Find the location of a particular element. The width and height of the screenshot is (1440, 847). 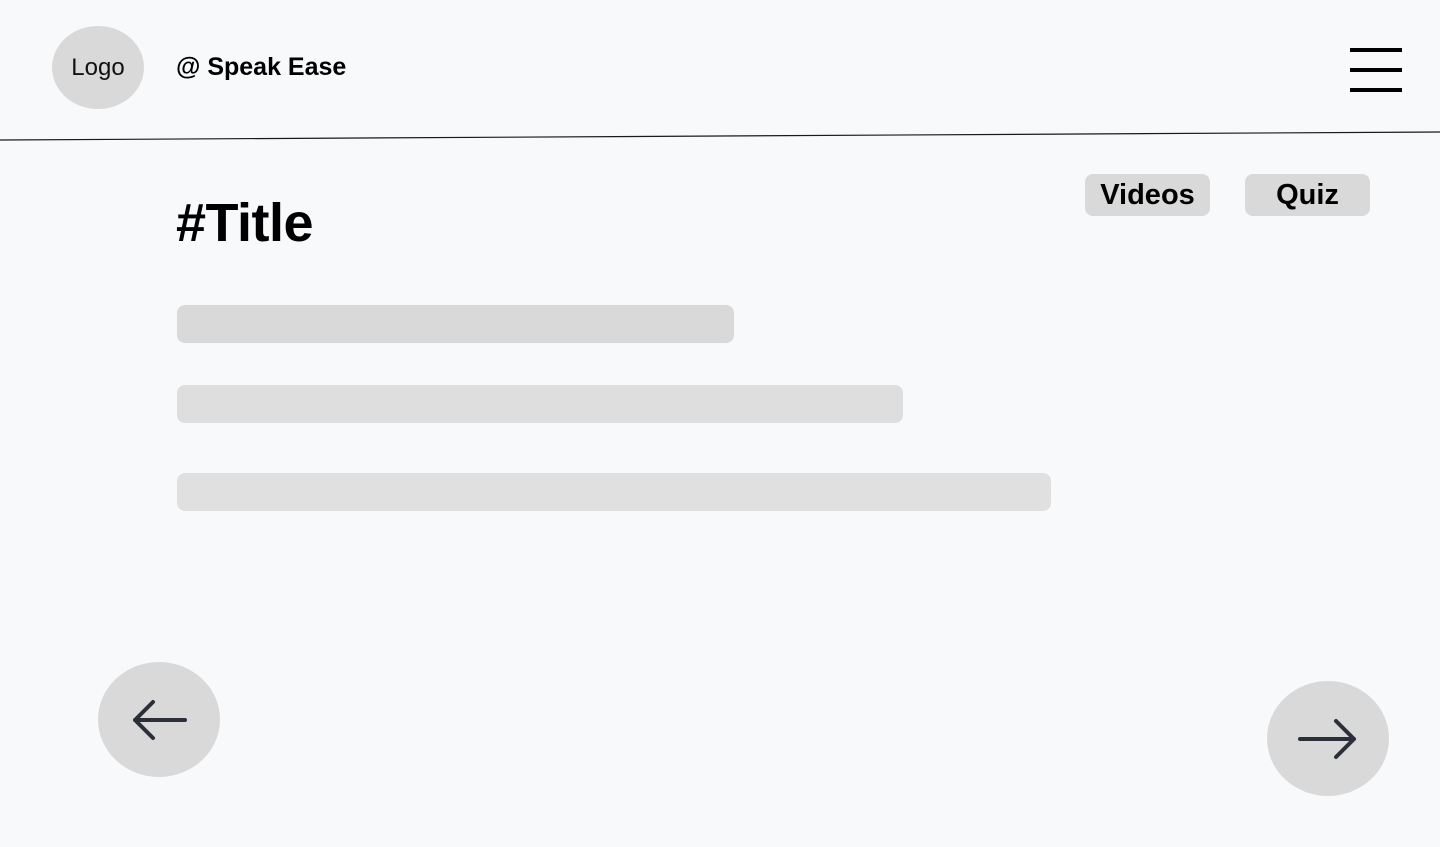

brand-name: @ Speak Ease is located at coordinates (261, 67).